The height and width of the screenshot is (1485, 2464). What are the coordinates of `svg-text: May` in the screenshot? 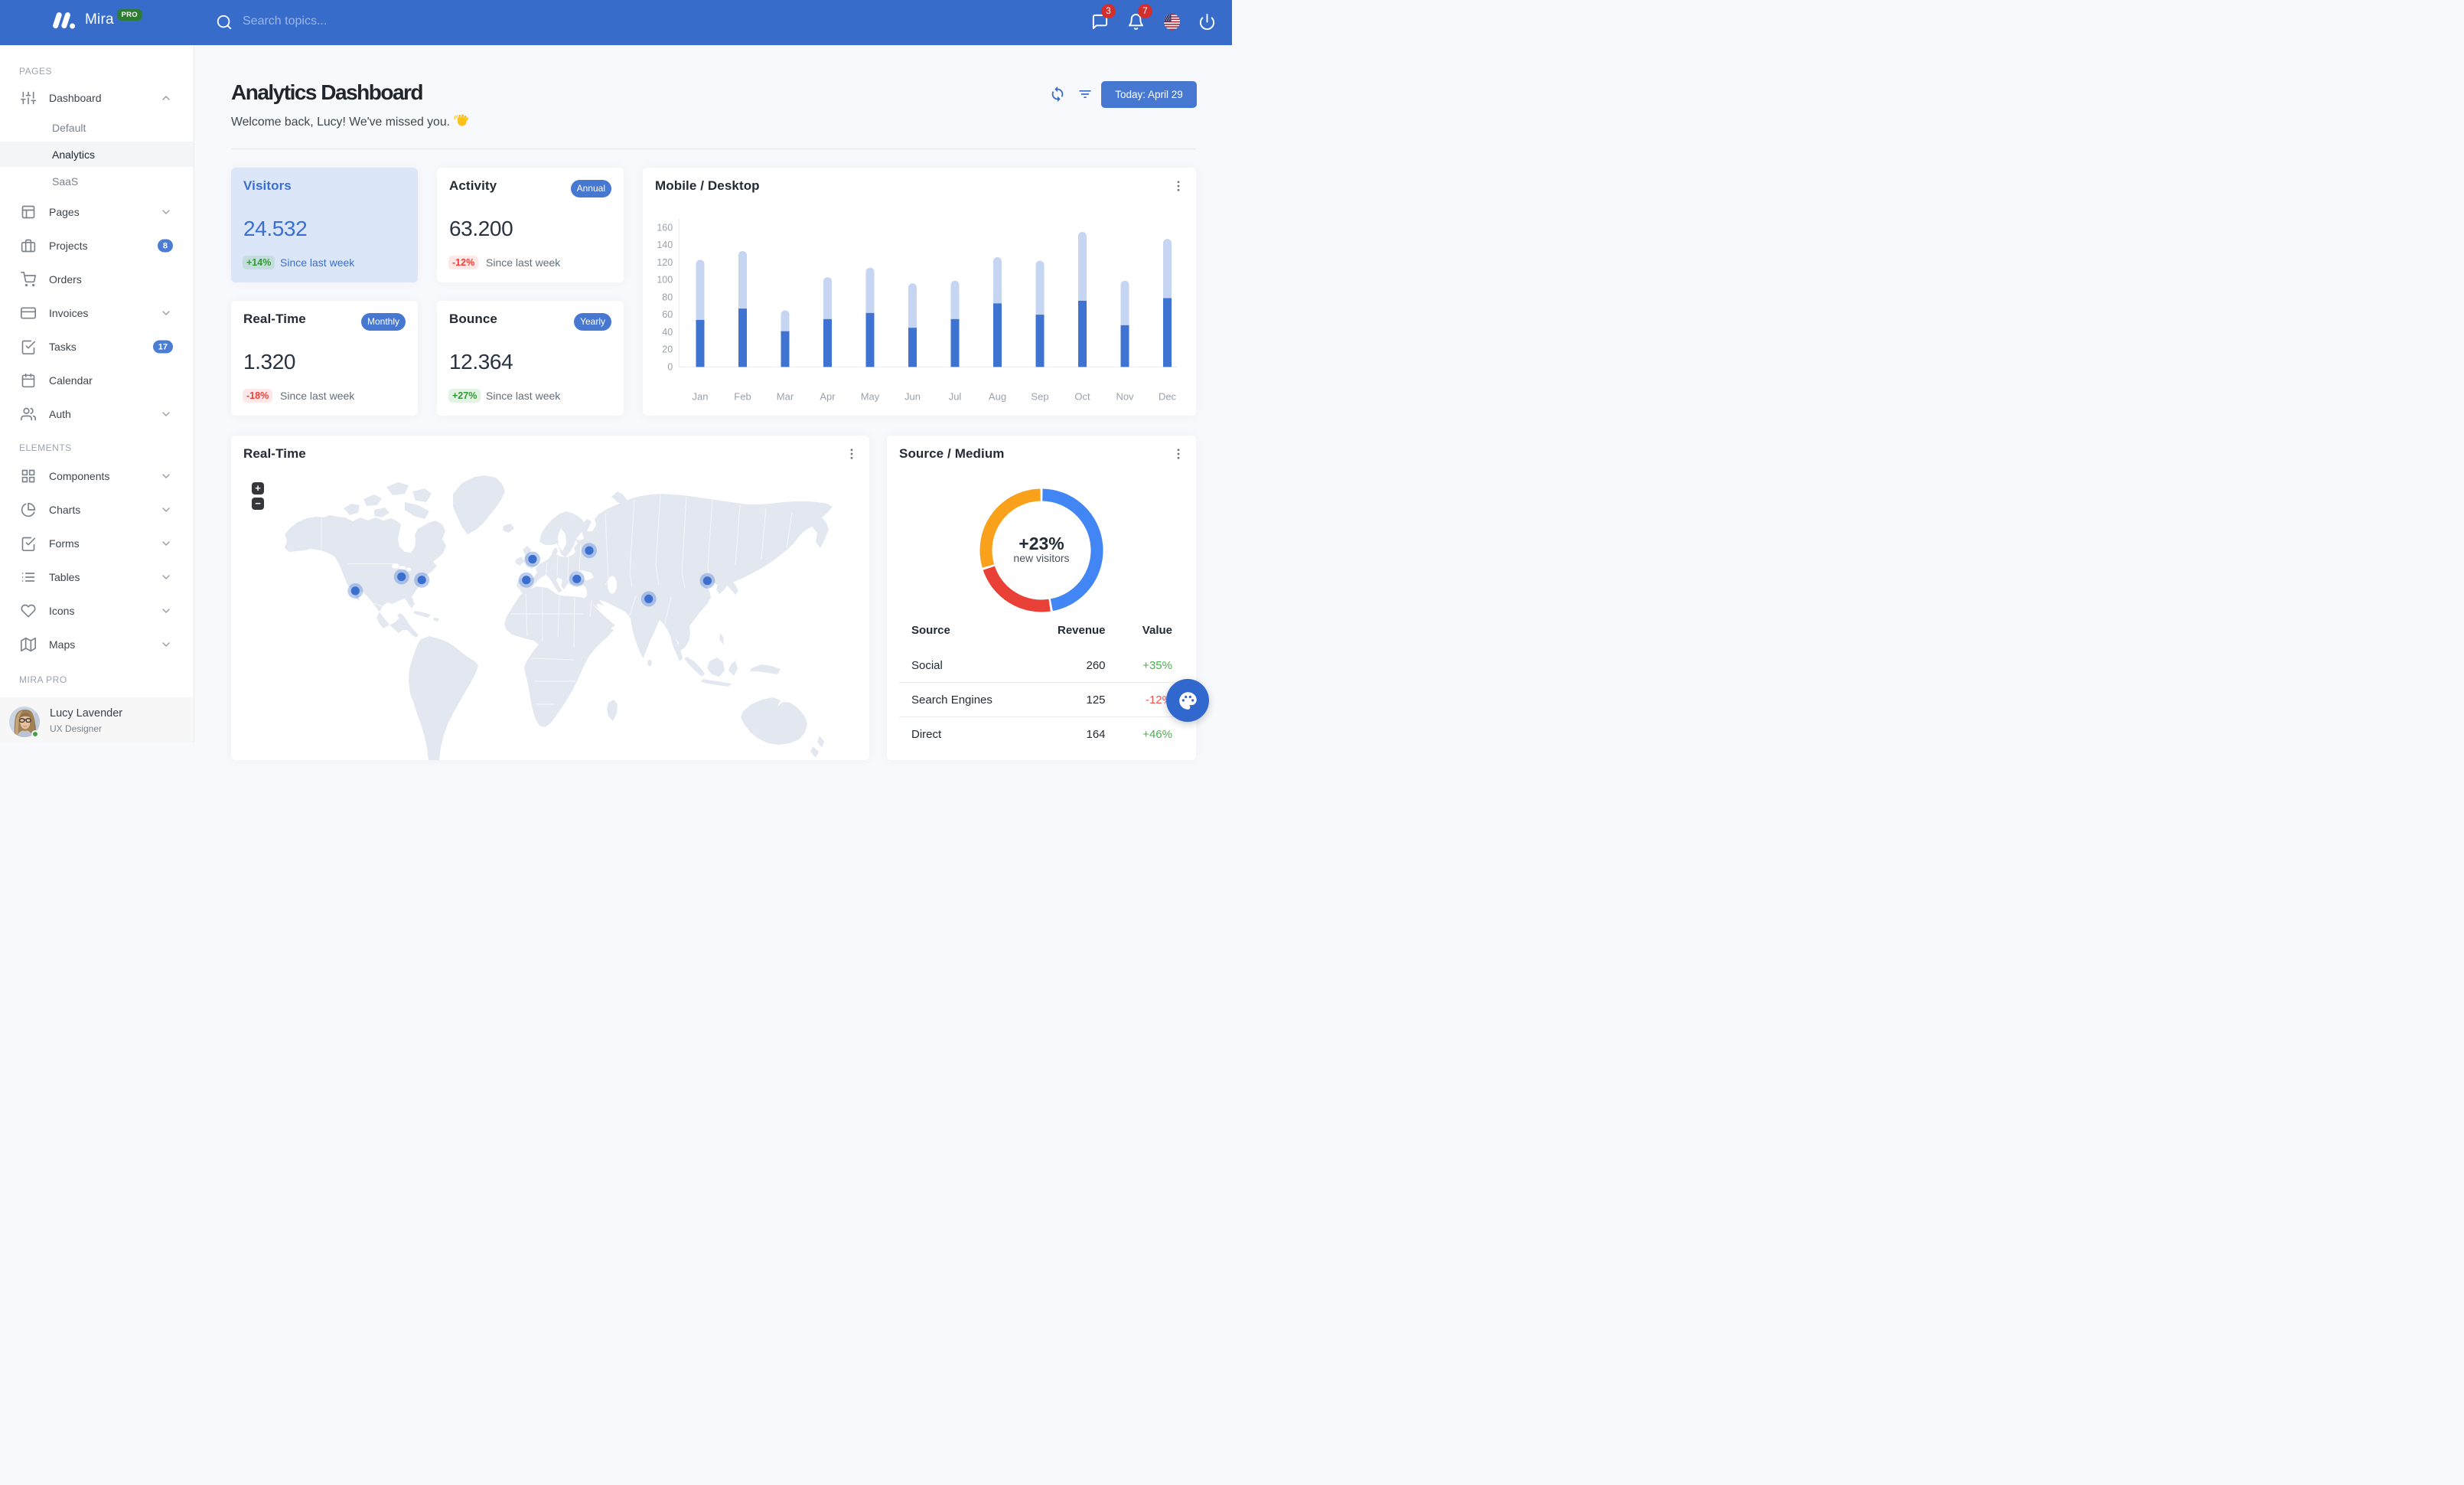 It's located at (870, 397).